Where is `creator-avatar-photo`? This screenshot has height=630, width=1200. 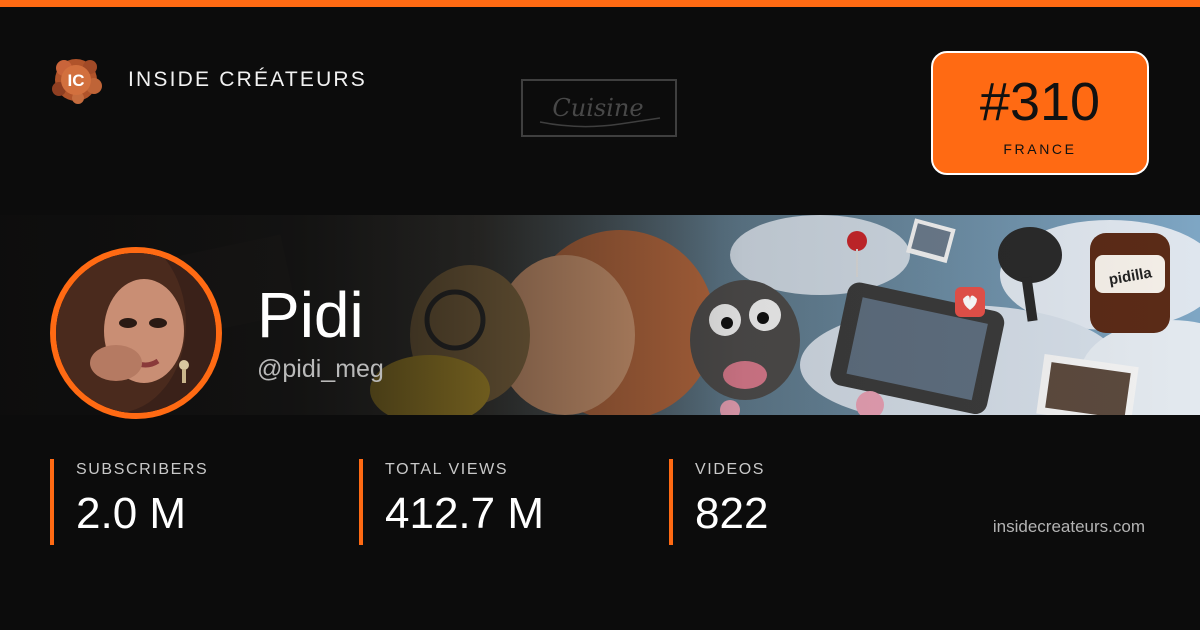 creator-avatar-photo is located at coordinates (136, 333).